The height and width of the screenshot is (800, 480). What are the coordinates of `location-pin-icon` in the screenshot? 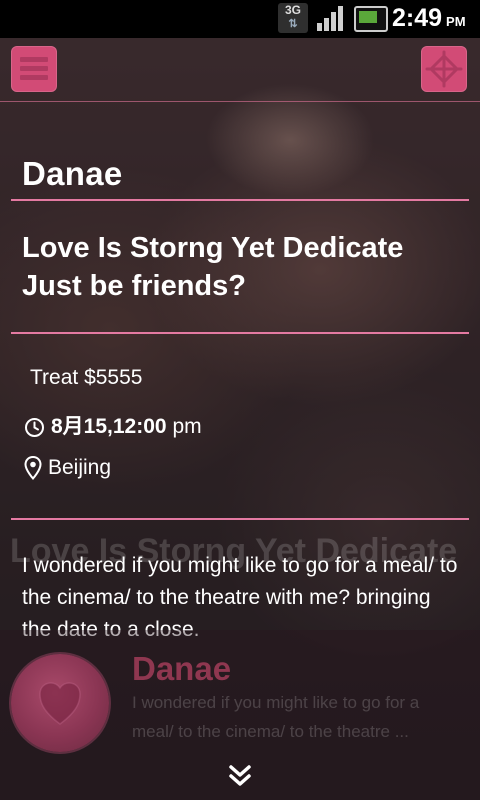 It's located at (33, 468).